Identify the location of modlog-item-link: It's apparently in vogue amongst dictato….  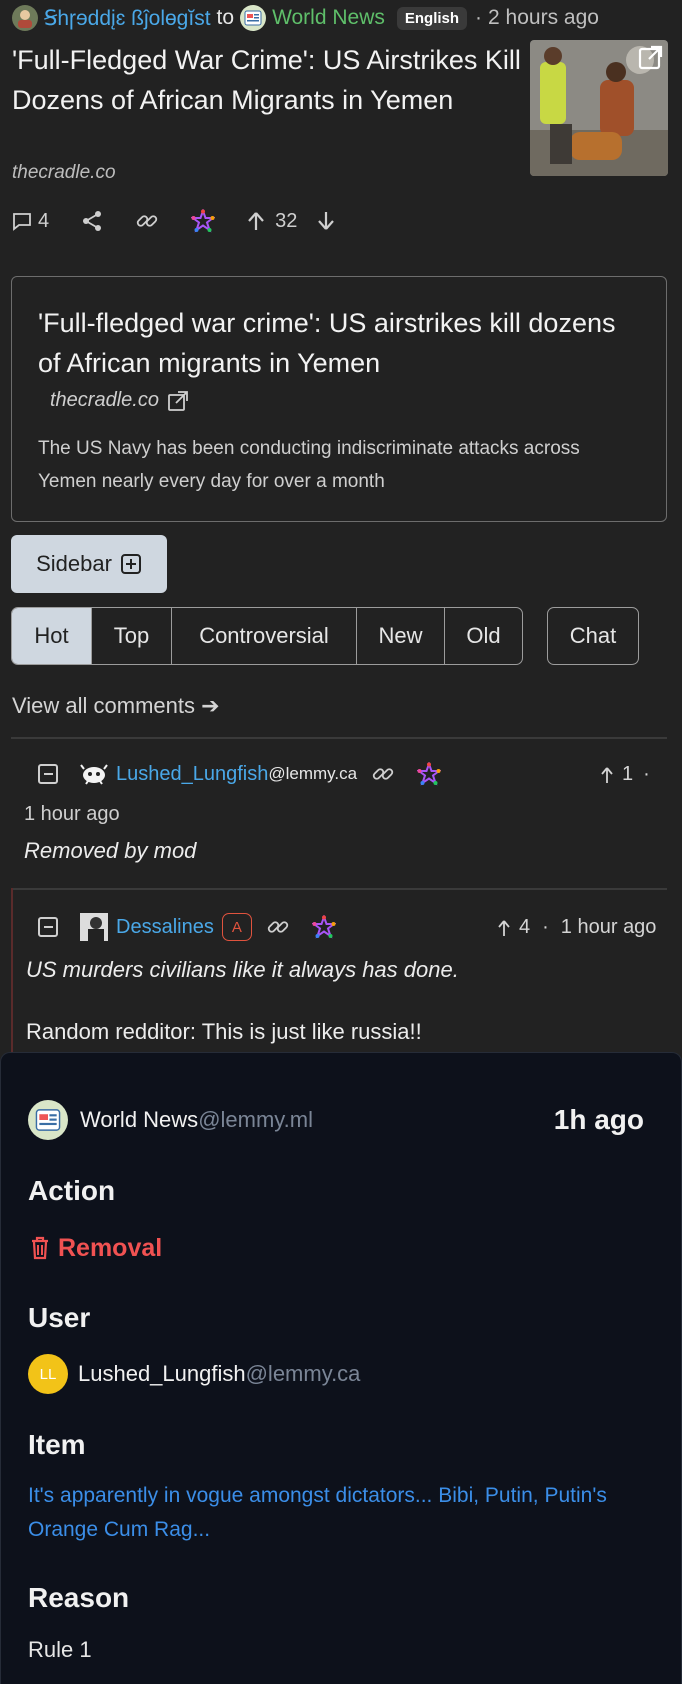
(343, 1513).